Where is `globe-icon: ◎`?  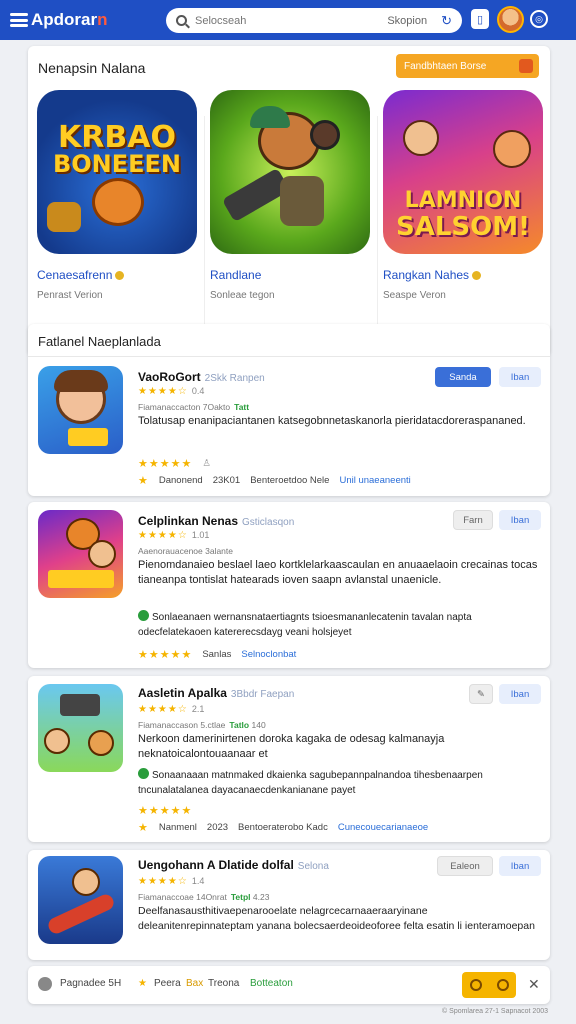 globe-icon: ◎ is located at coordinates (539, 19).